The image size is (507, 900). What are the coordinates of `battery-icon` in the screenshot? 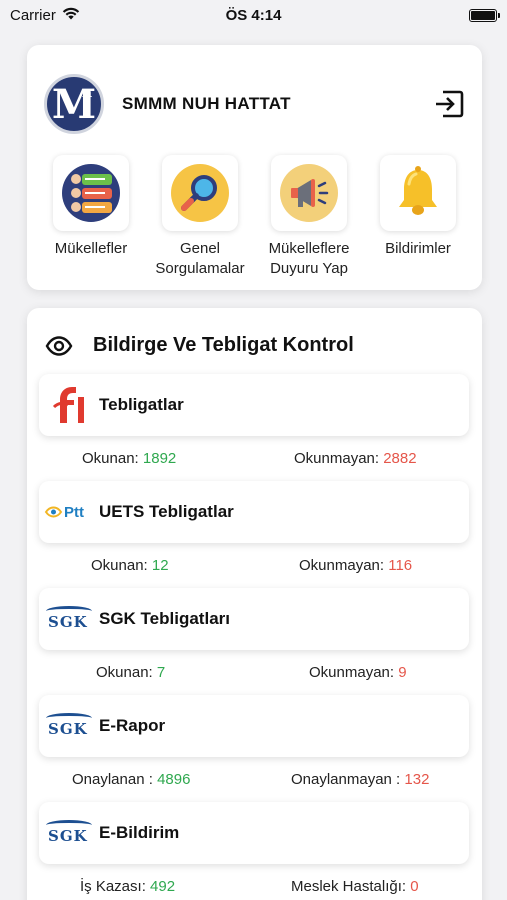 It's located at (484, 15).